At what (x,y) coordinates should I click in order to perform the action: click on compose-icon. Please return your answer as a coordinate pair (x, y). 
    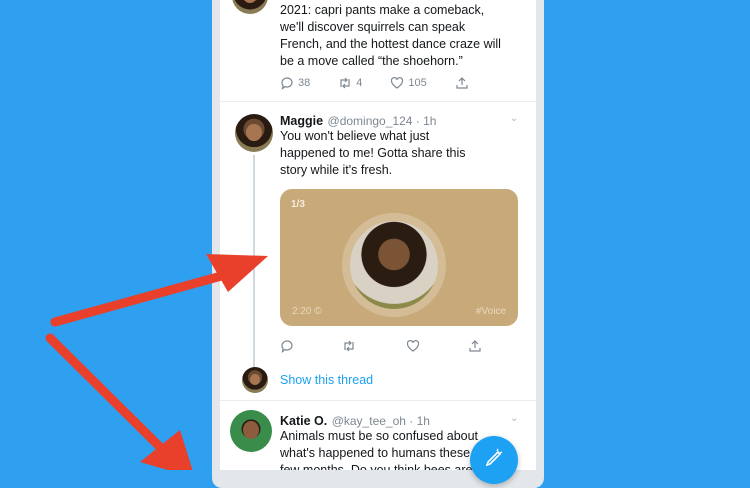
    Looking at the image, I should click on (494, 457).